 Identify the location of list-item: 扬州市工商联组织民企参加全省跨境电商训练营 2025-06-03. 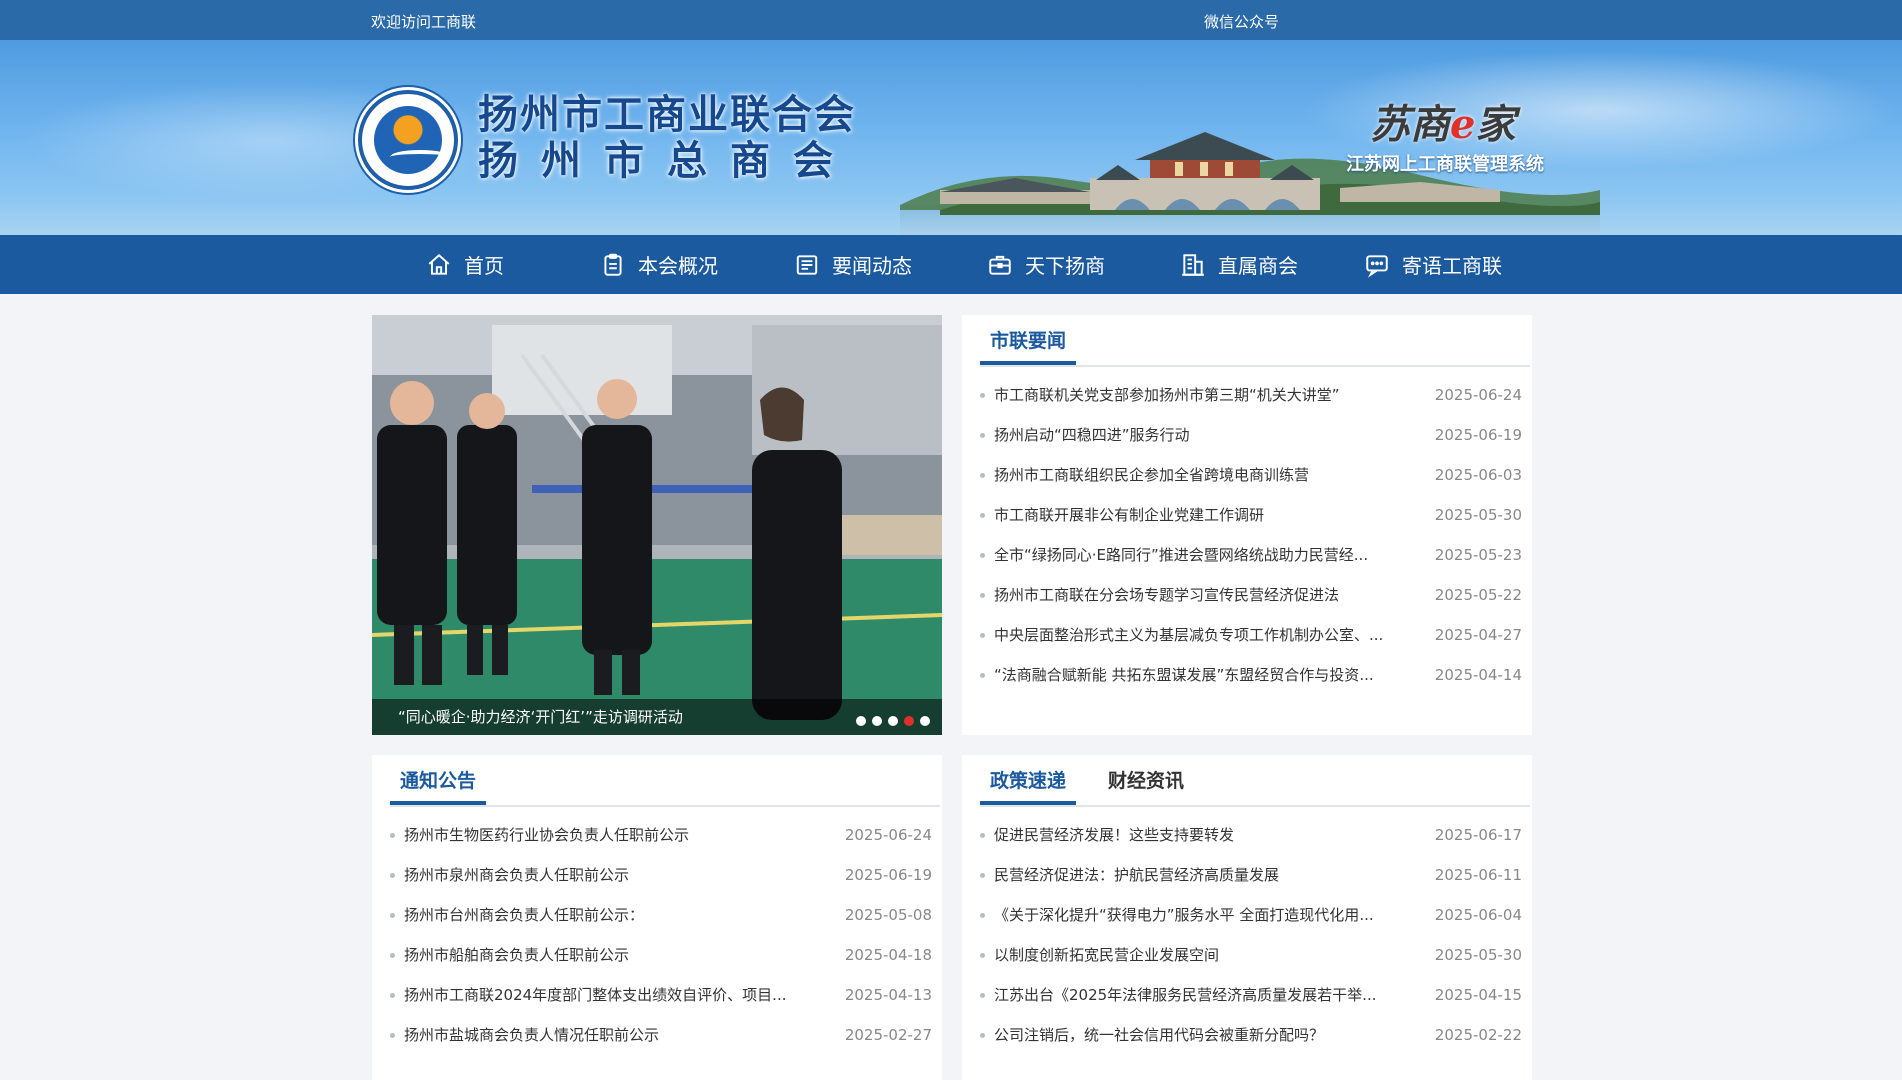
(1255, 480).